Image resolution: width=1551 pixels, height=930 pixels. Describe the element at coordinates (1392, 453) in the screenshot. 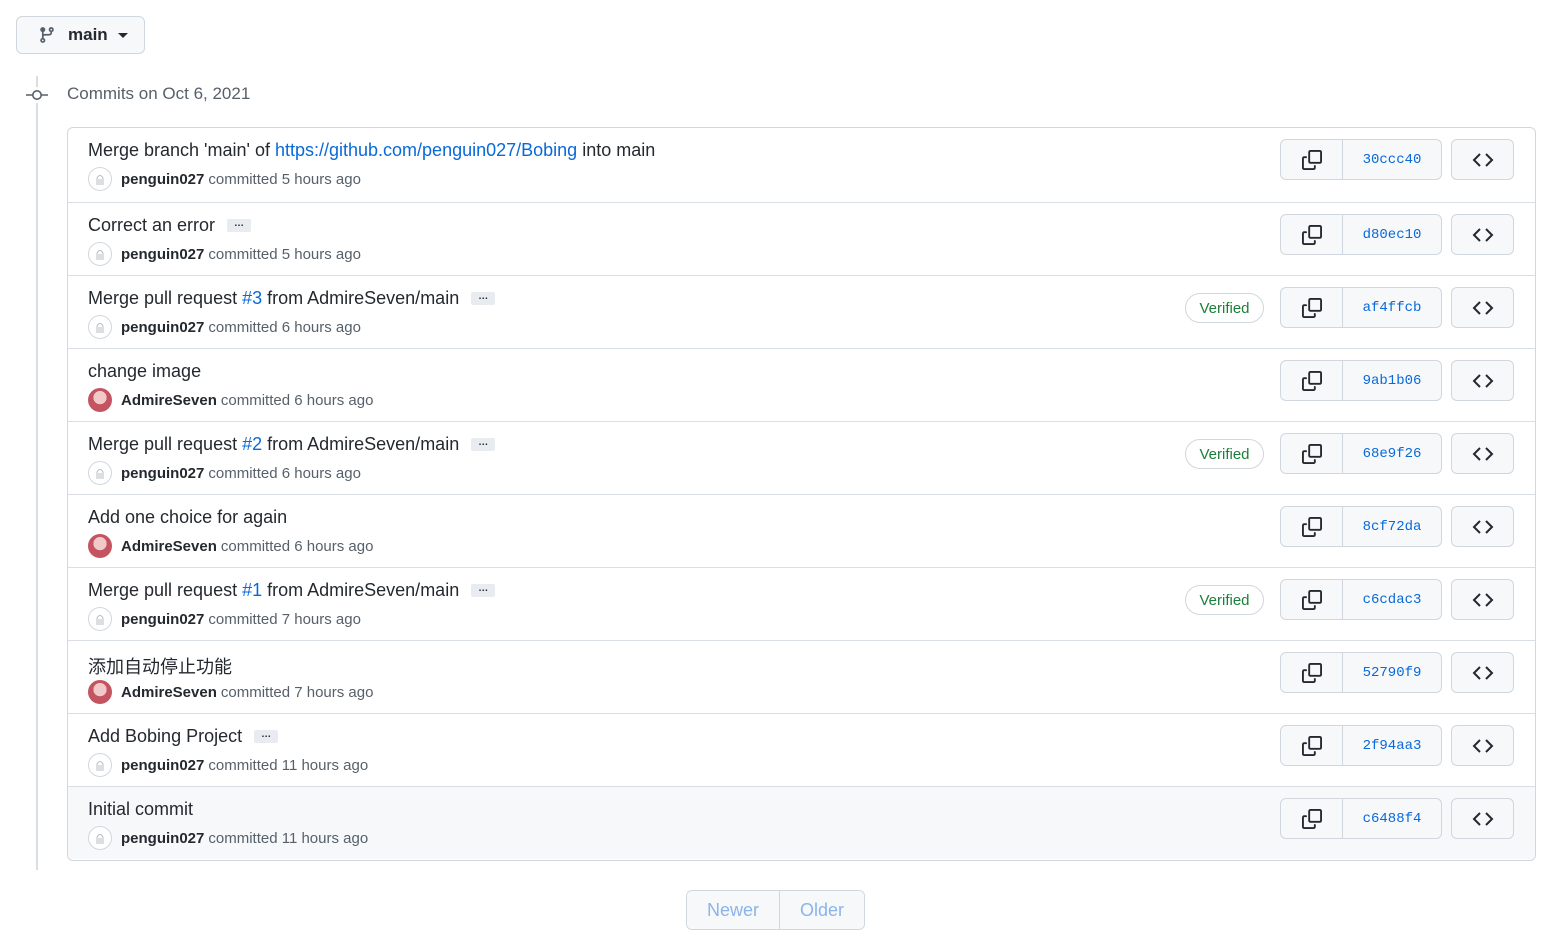

I see `commit-sha-link: 68e9f26` at that location.